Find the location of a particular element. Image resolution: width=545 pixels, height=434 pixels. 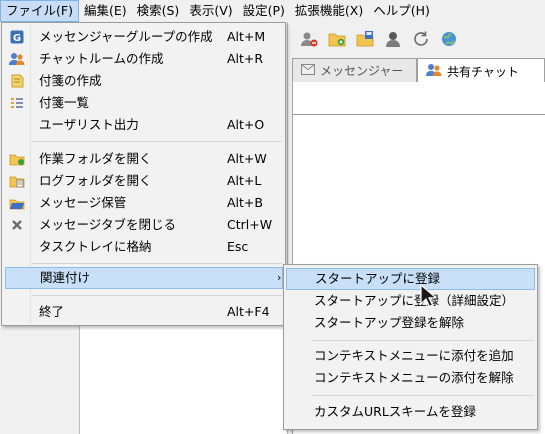

submenu-item-register-startup: スタートアップに登録 is located at coordinates (410, 279).